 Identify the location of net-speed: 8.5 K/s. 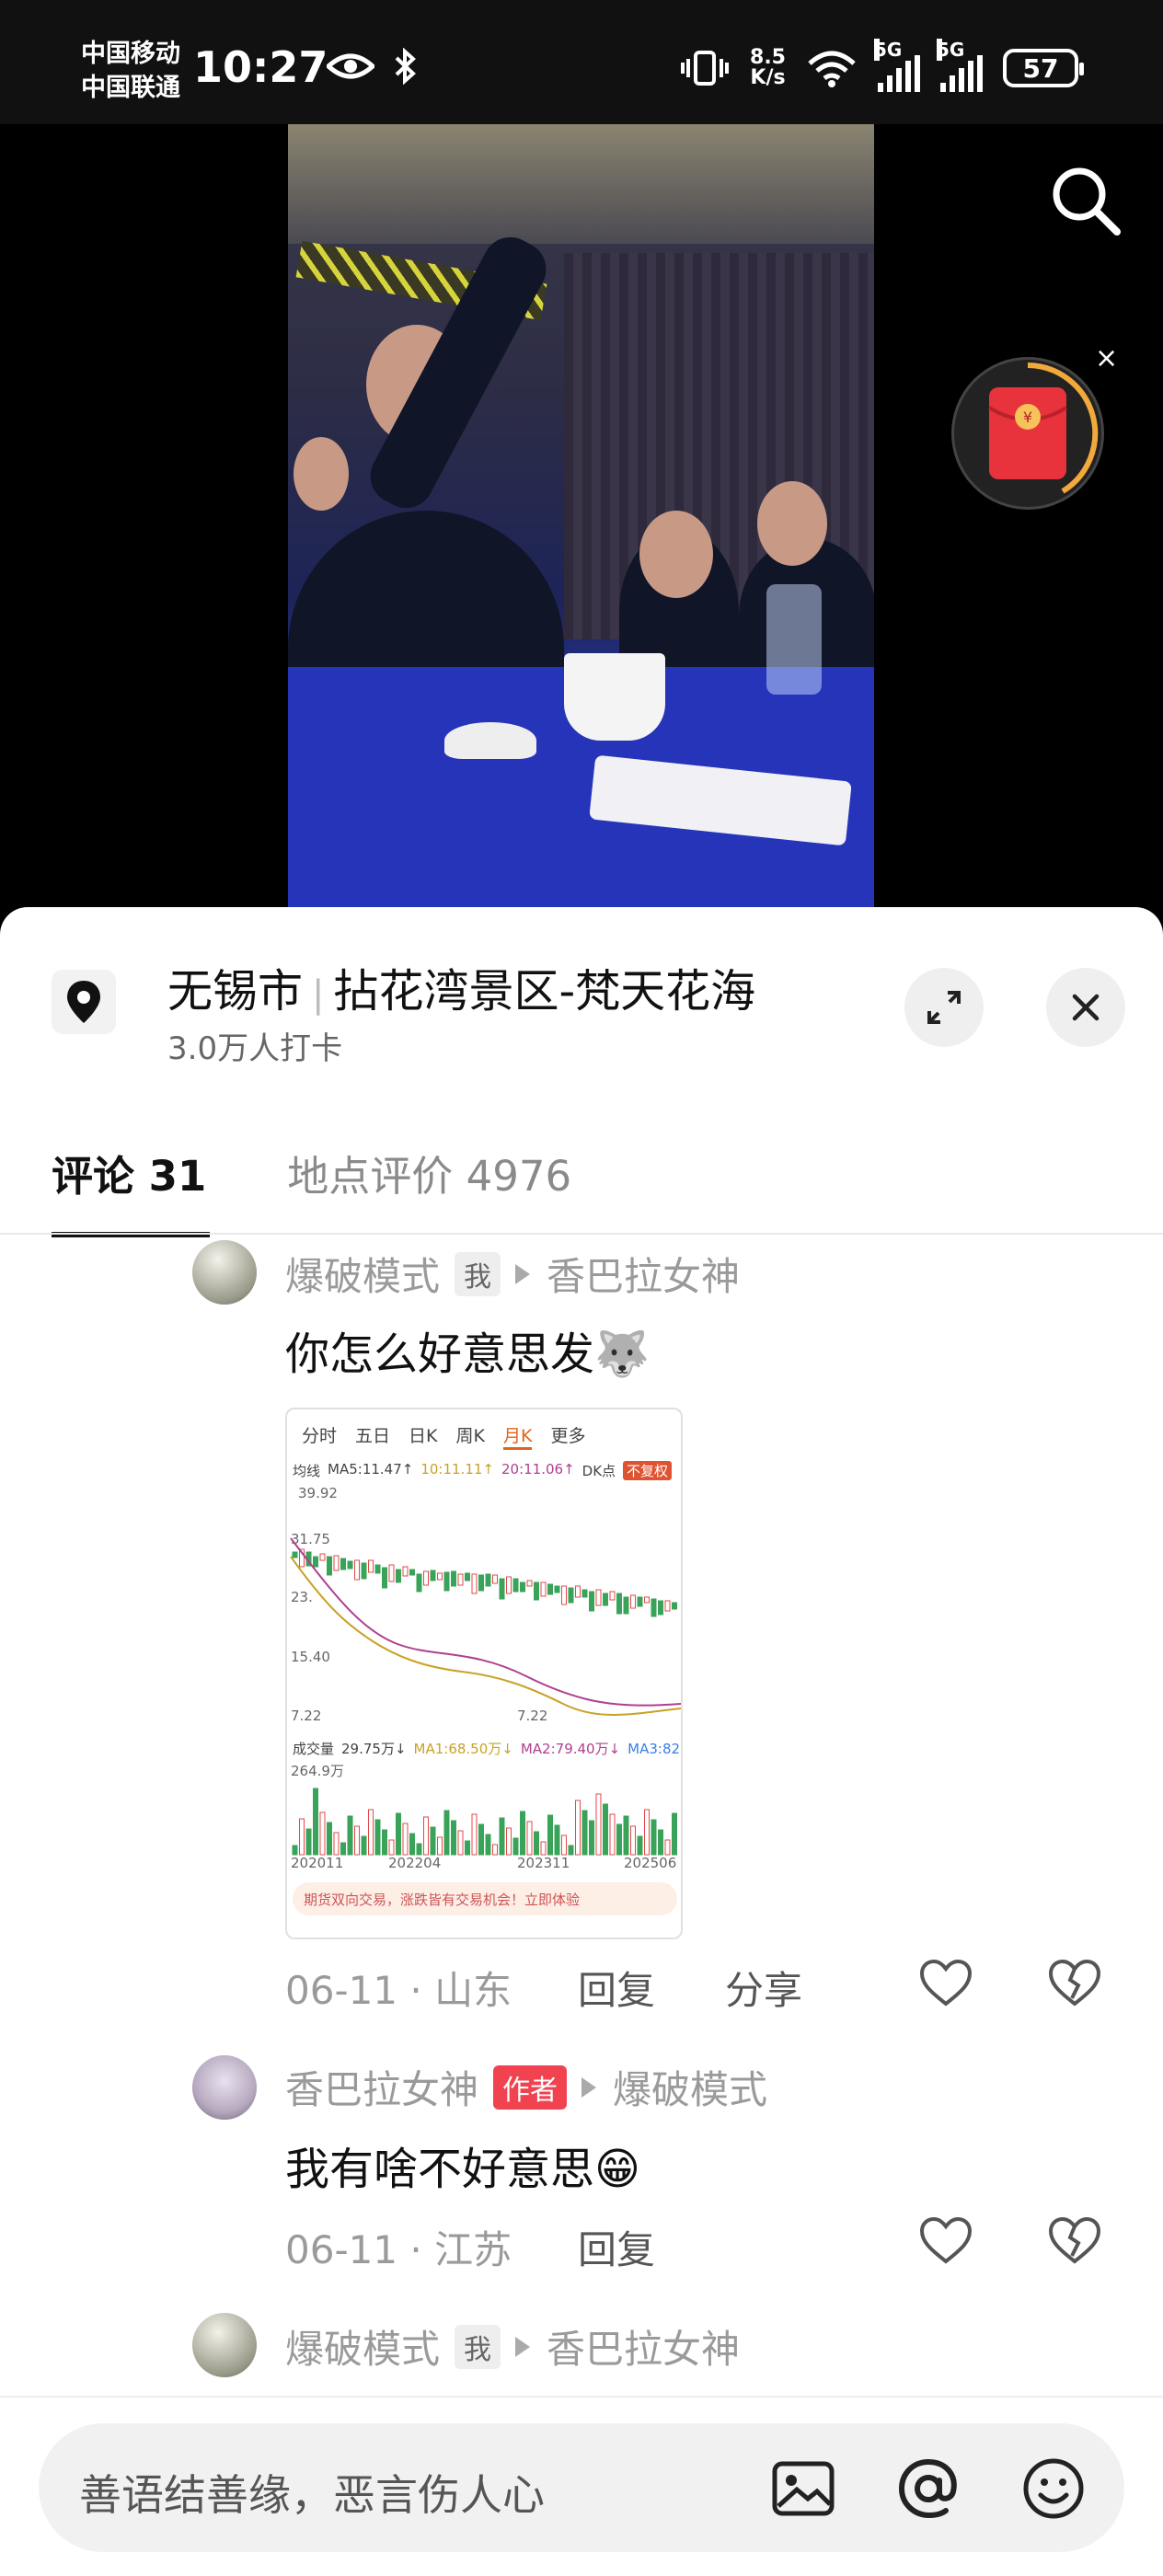
(768, 68).